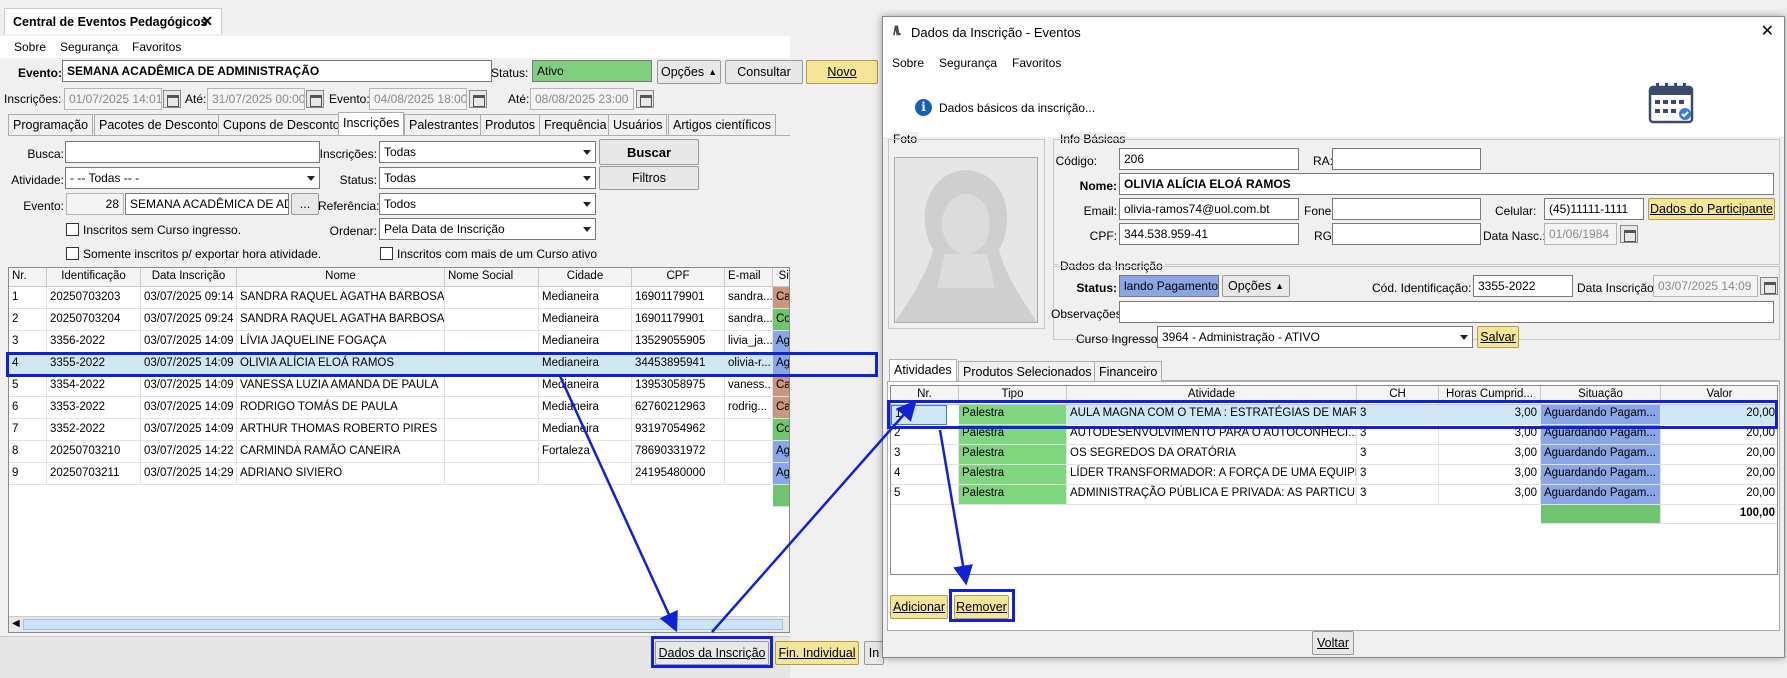 The image size is (1787, 678). I want to click on arrow-row-to-button, so click(618, 504).